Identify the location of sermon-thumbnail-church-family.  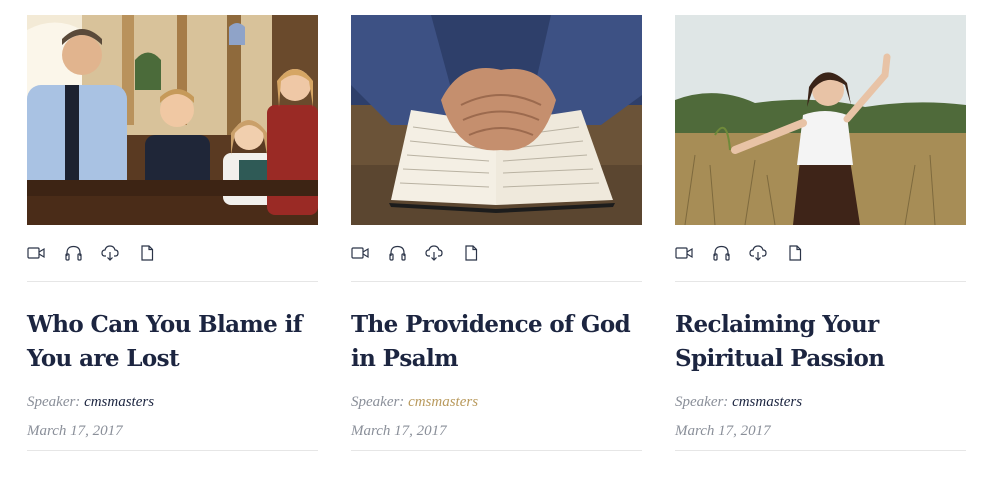
(172, 120).